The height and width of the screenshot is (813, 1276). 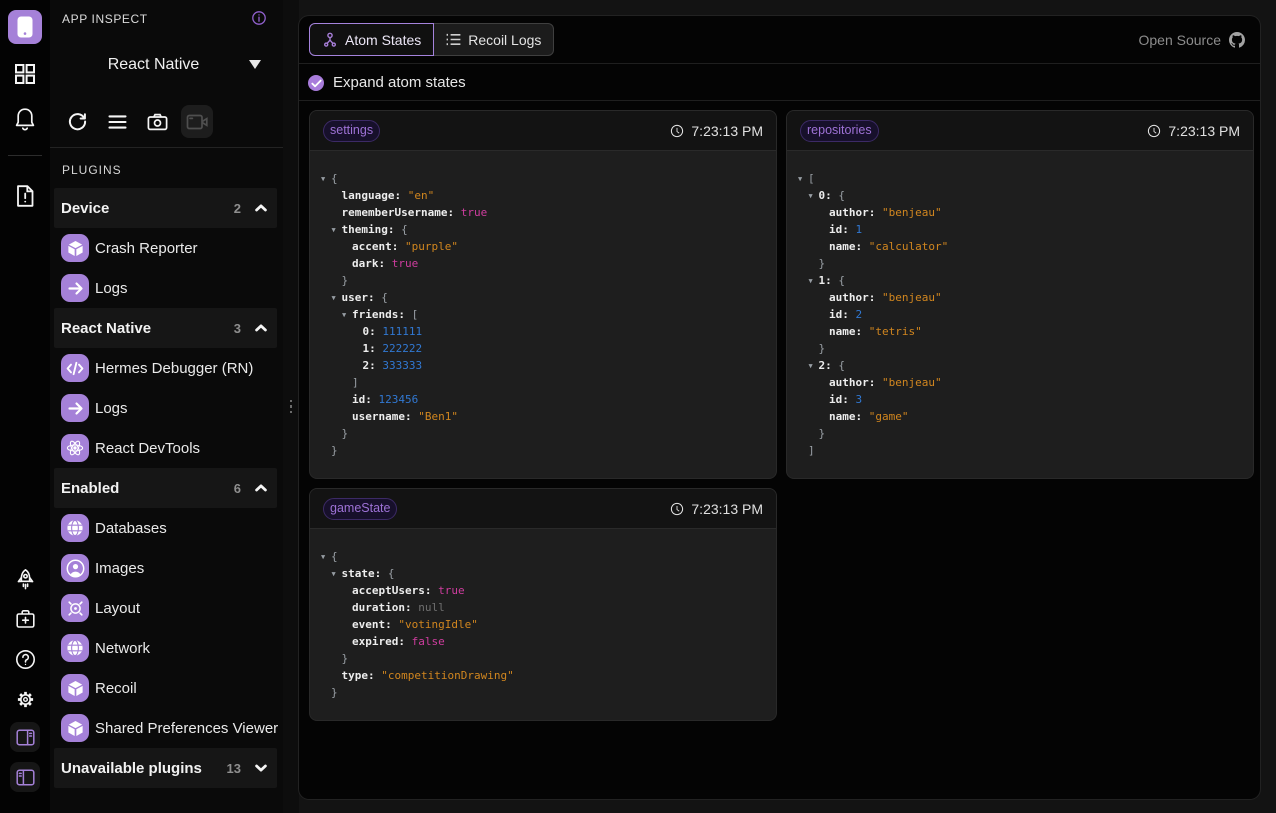 What do you see at coordinates (1018, 195) in the screenshot?
I see `json-line: ▼ 0: {` at bounding box center [1018, 195].